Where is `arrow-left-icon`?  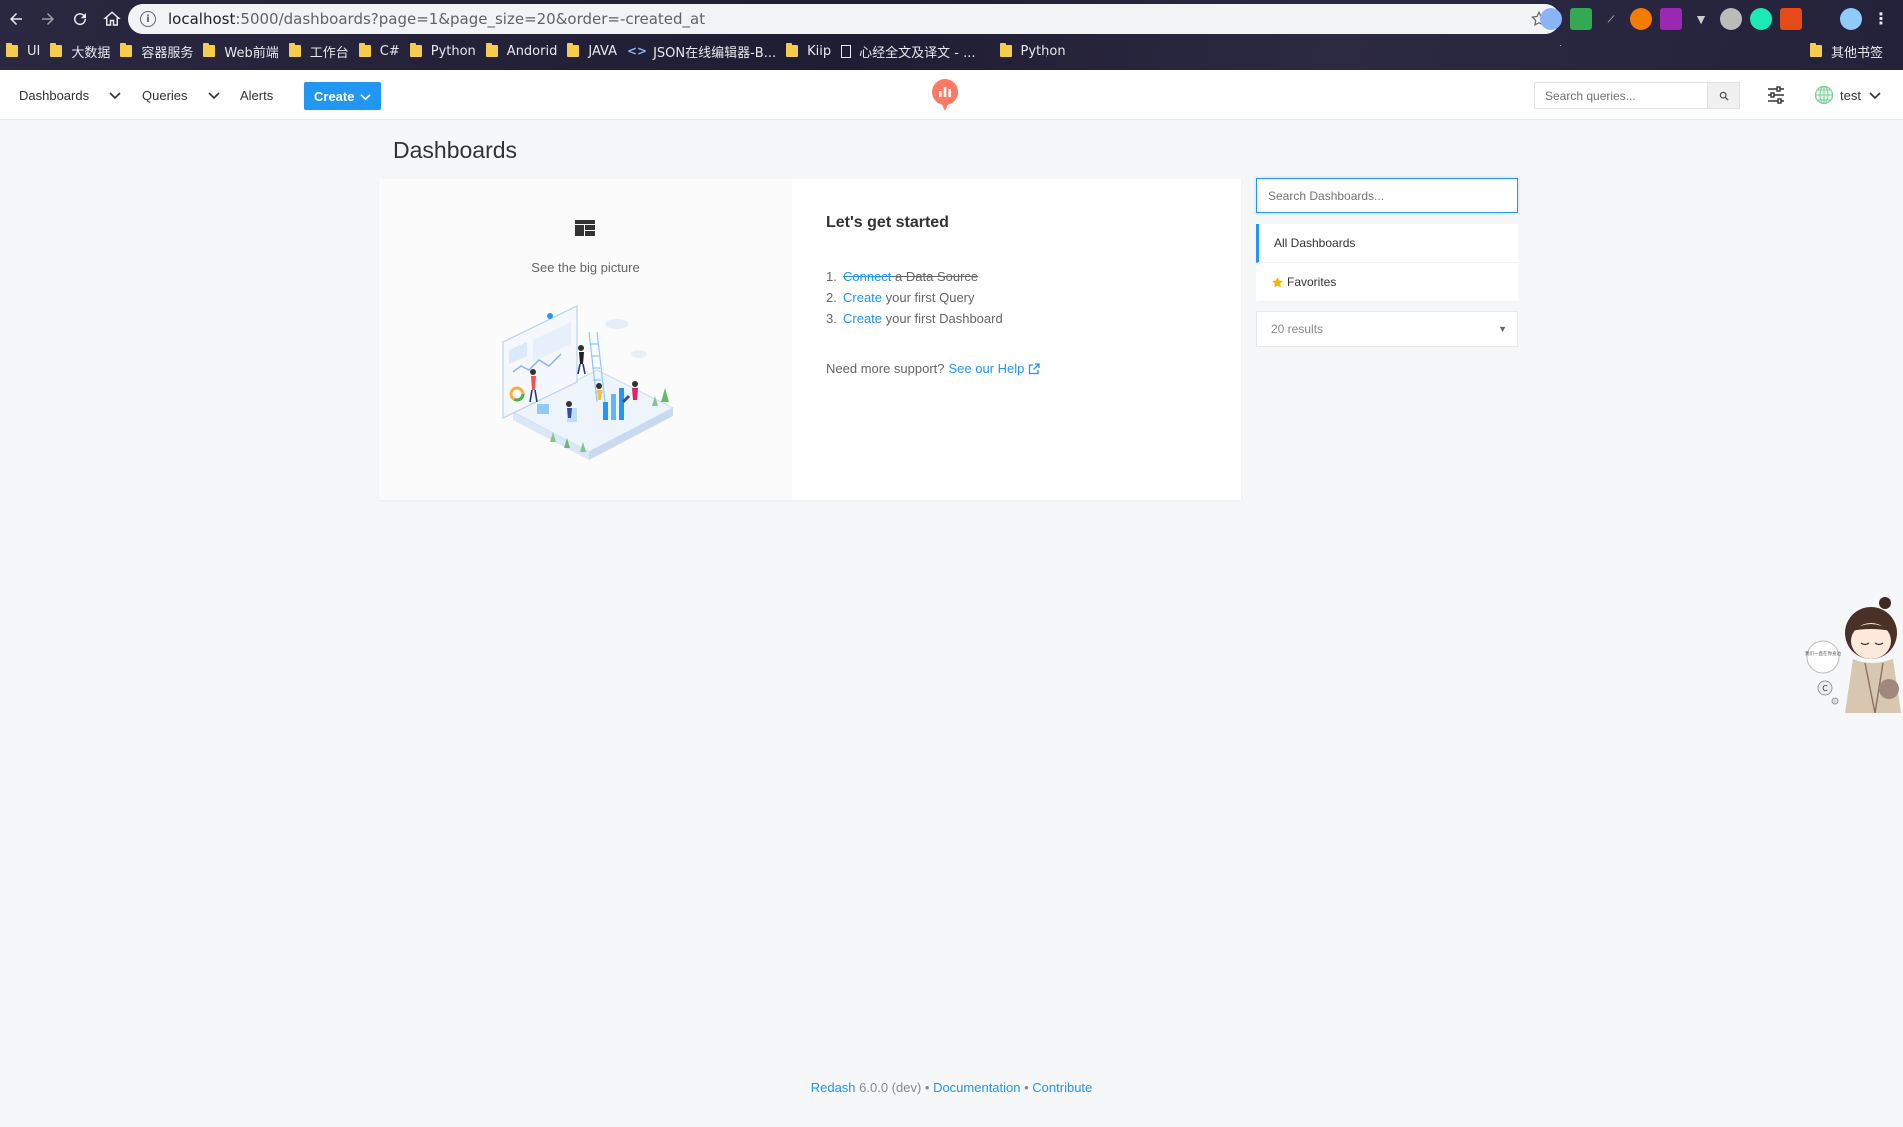
arrow-left-icon is located at coordinates (16, 19).